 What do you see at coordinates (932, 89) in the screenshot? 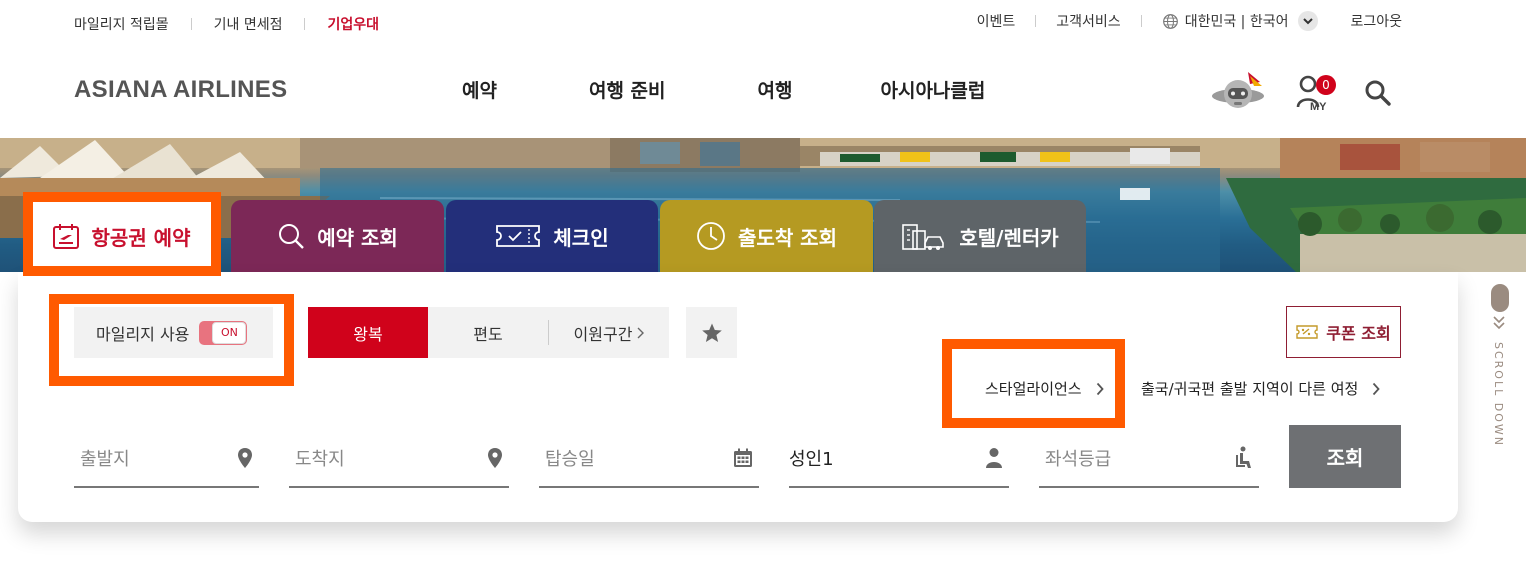
I see `menu-item-asiana-club: 아시아나클럽` at bounding box center [932, 89].